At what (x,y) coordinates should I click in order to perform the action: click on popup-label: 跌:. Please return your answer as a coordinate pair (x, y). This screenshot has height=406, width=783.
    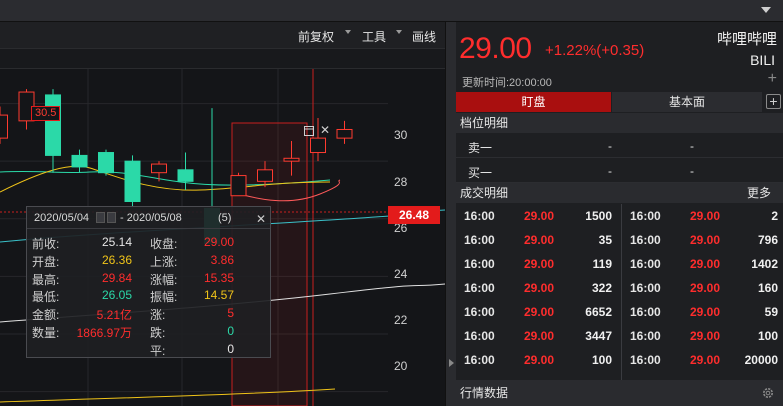
    Looking at the image, I should click on (158, 333).